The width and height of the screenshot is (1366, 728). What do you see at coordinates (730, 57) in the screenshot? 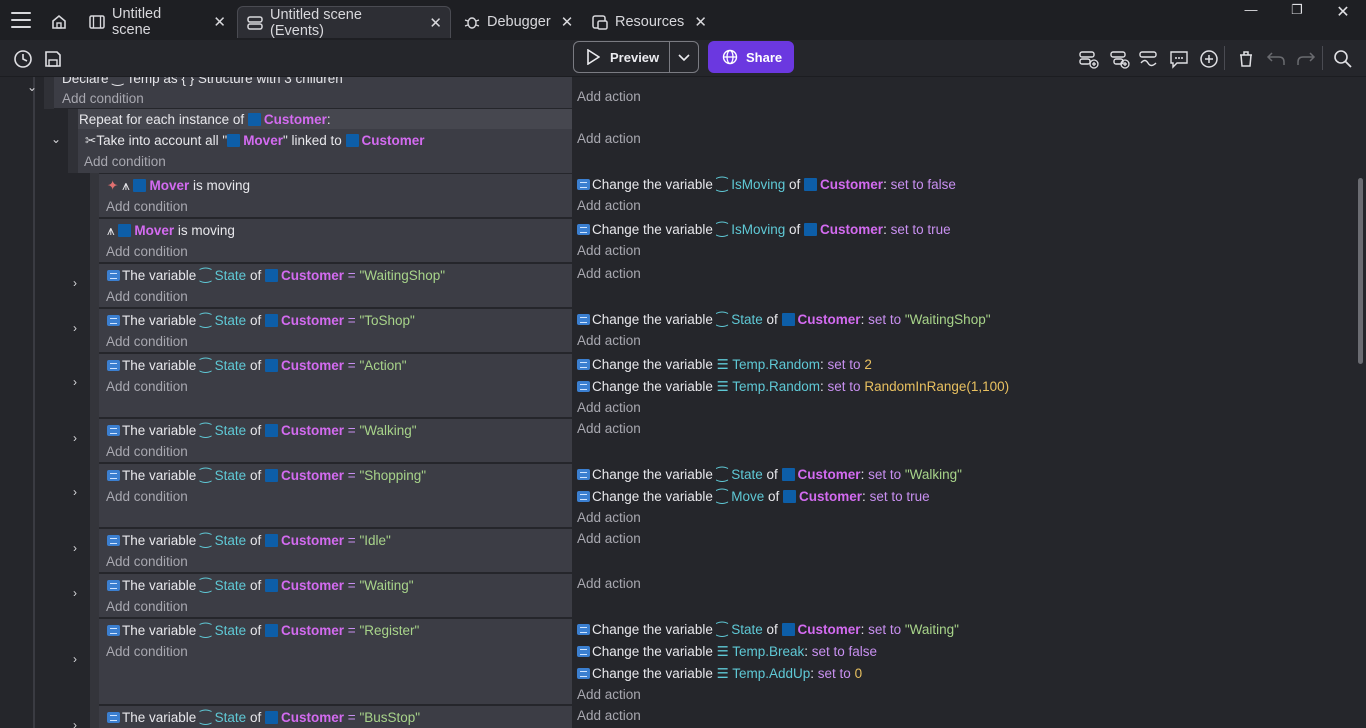
I see `globe-icon` at bounding box center [730, 57].